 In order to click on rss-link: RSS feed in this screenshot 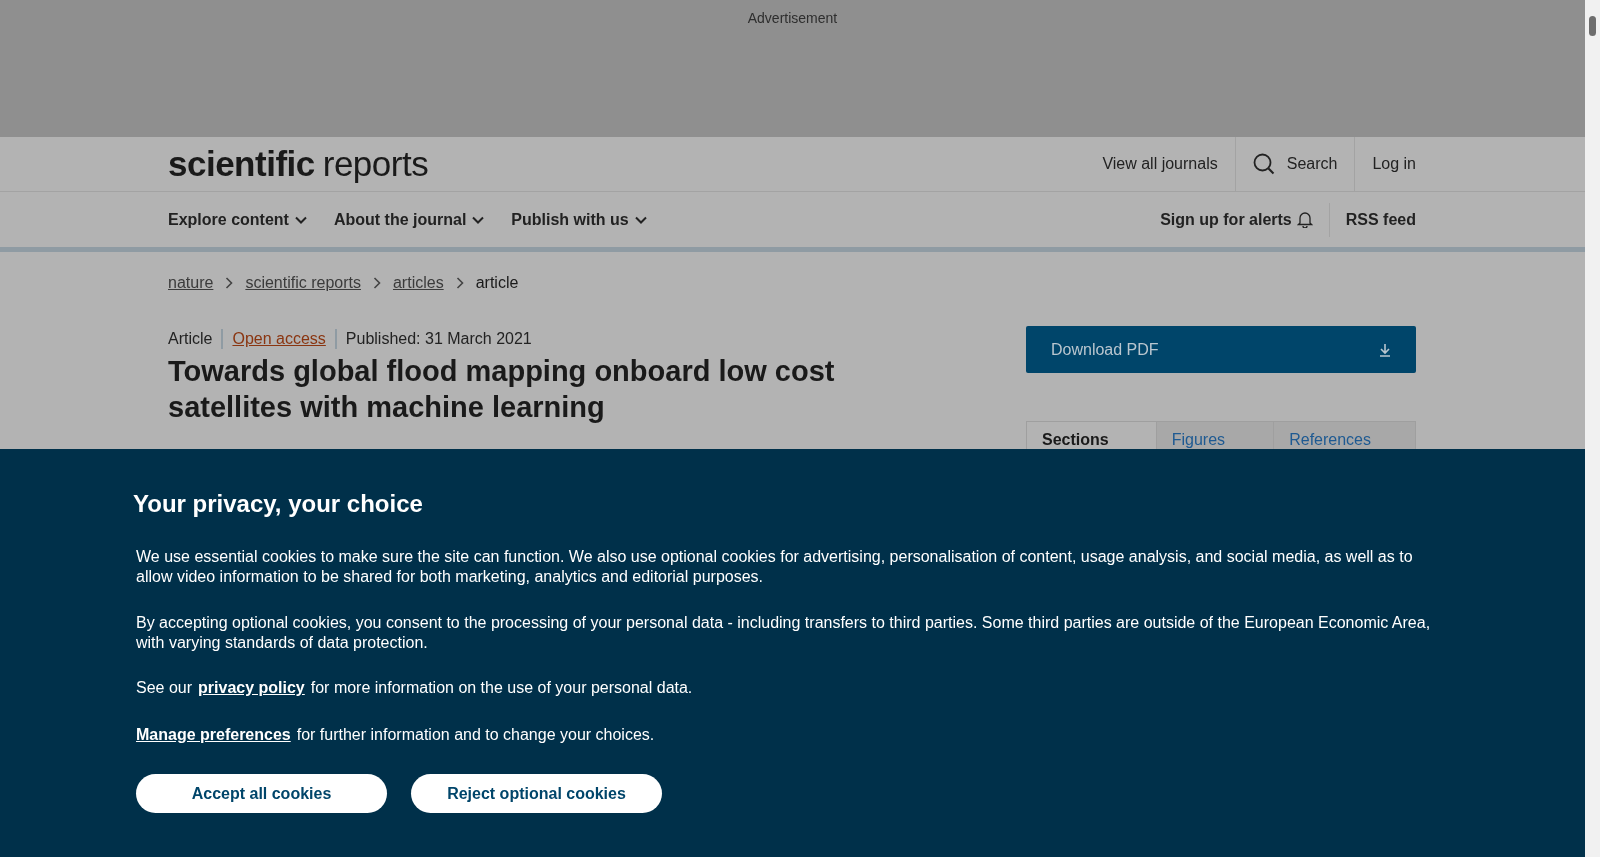, I will do `click(1372, 219)`.